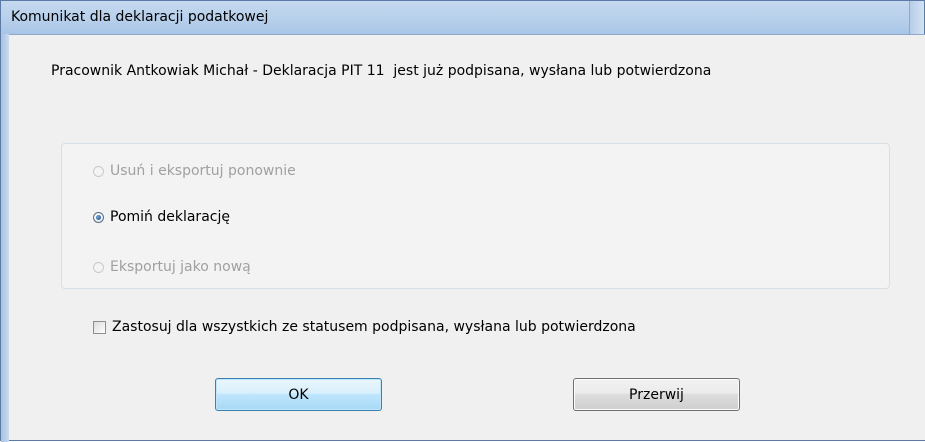 The image size is (925, 442). I want to click on cancel-button: Przerwij, so click(656, 394).